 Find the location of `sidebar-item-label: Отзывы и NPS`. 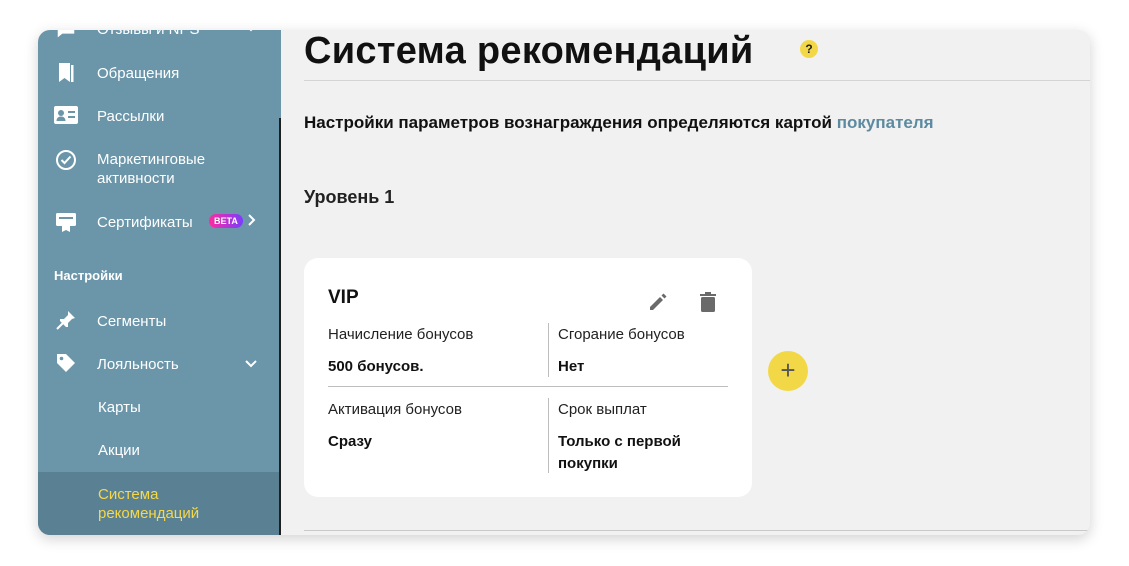

sidebar-item-label: Отзывы и NPS is located at coordinates (148, 34).